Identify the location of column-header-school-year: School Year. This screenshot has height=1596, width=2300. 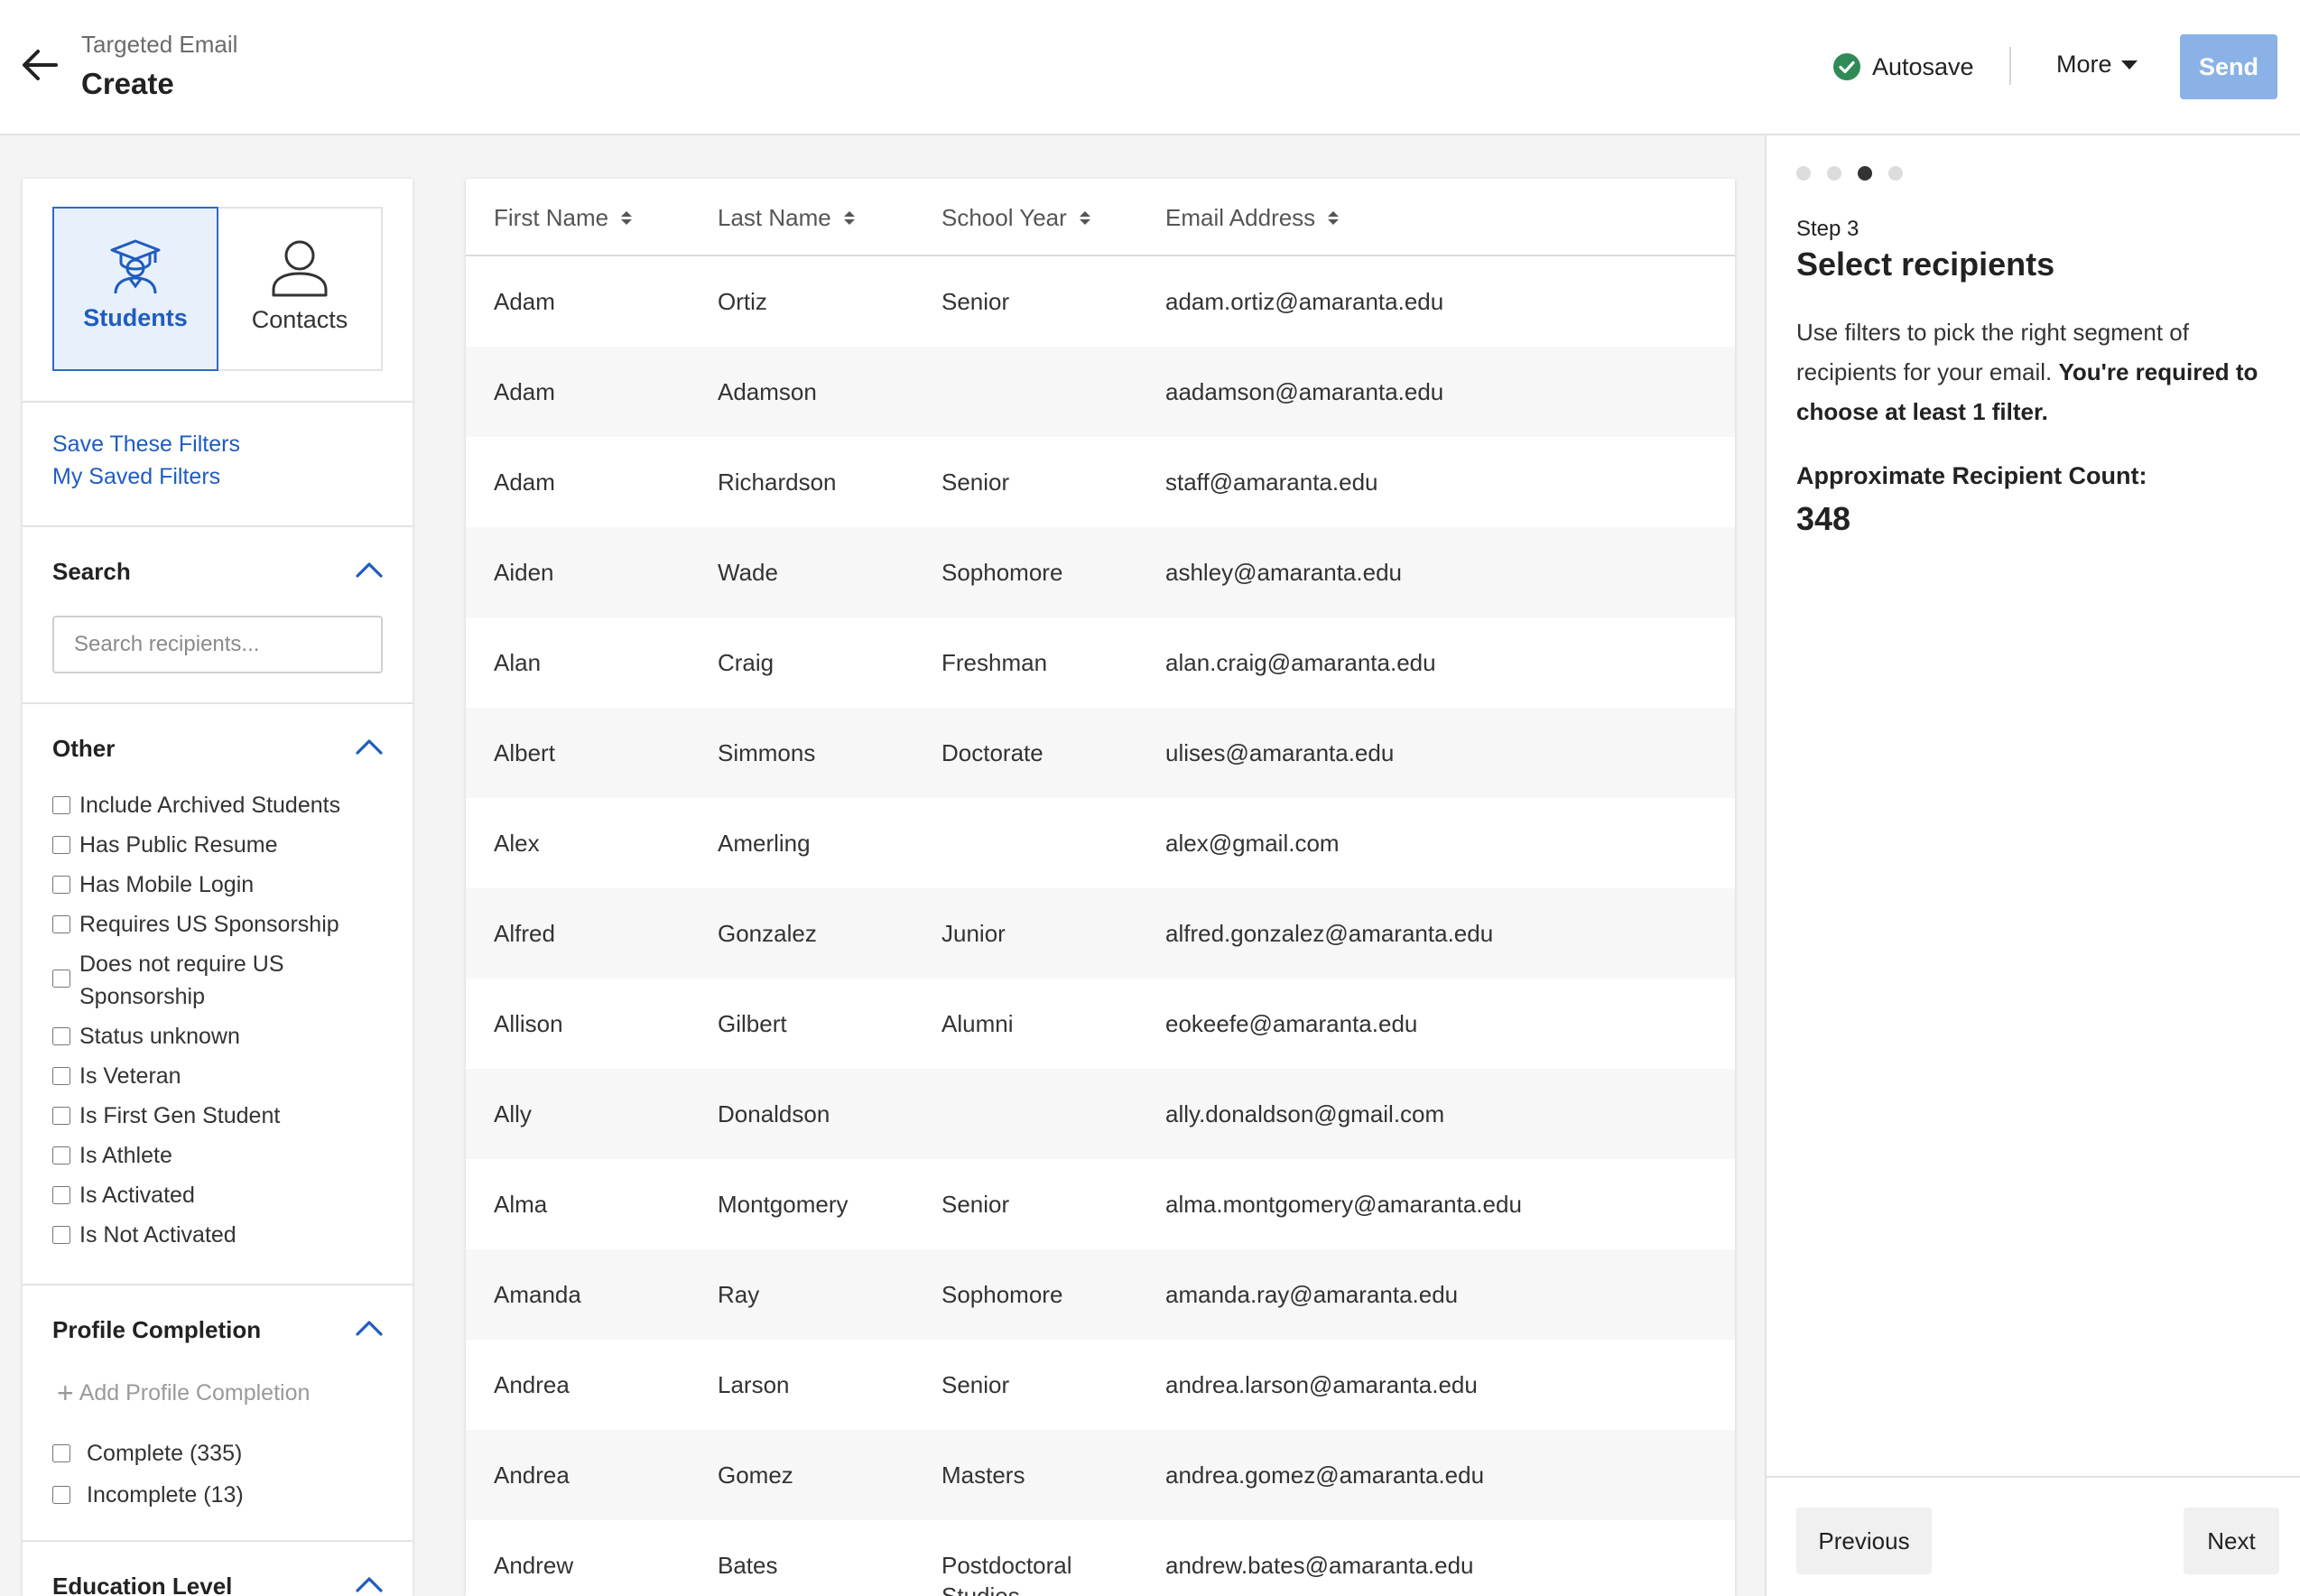
(1015, 218).